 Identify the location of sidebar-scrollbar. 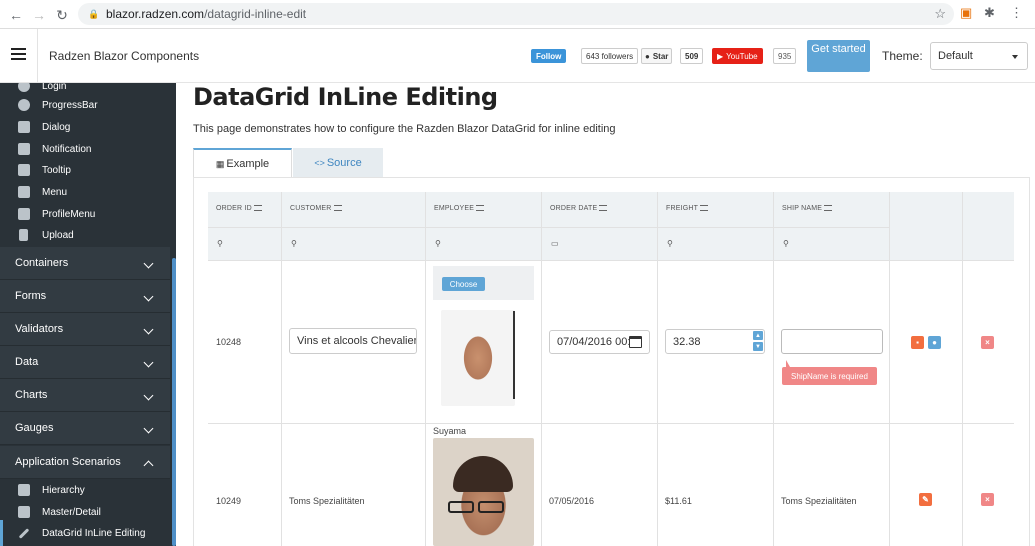
(174, 402).